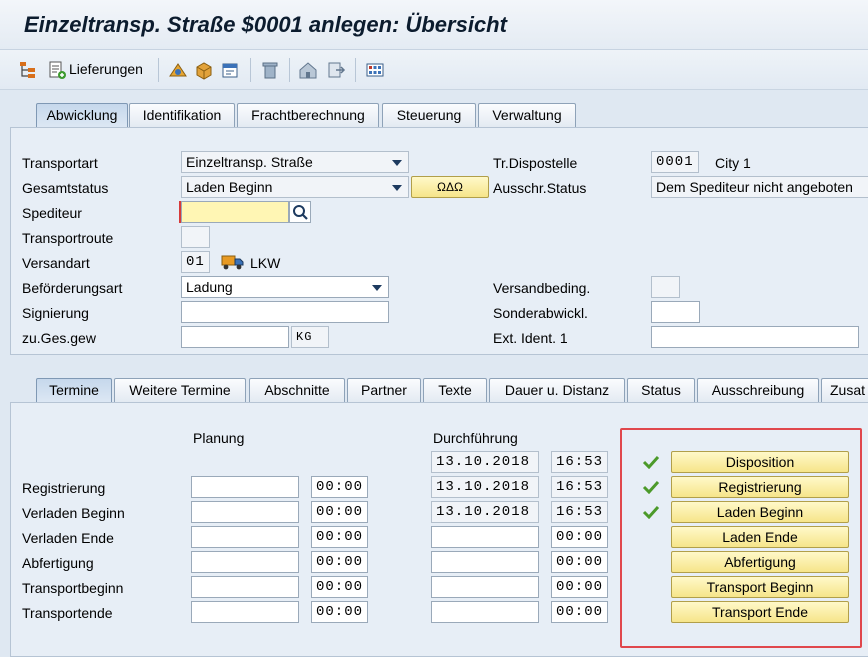 The width and height of the screenshot is (868, 657). Describe the element at coordinates (297, 390) in the screenshot. I see `tab-abschnitte: Abschnitte` at that location.